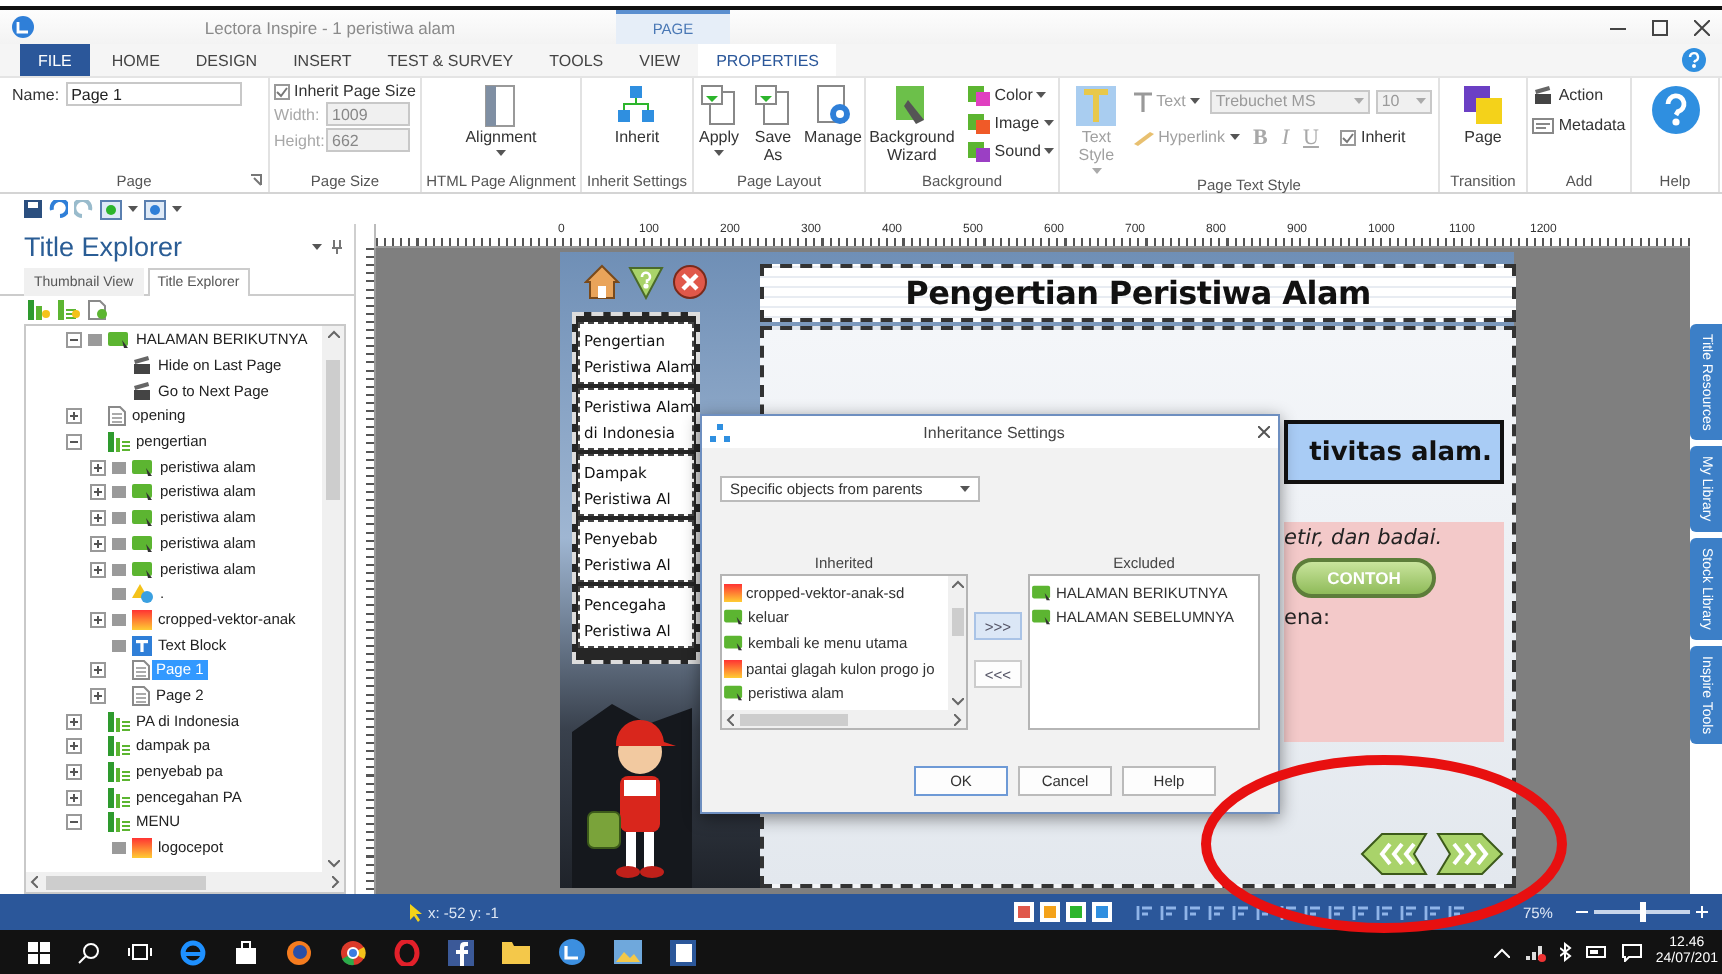  What do you see at coordinates (1011, 123) in the screenshot?
I see `background-option-button: Image` at bounding box center [1011, 123].